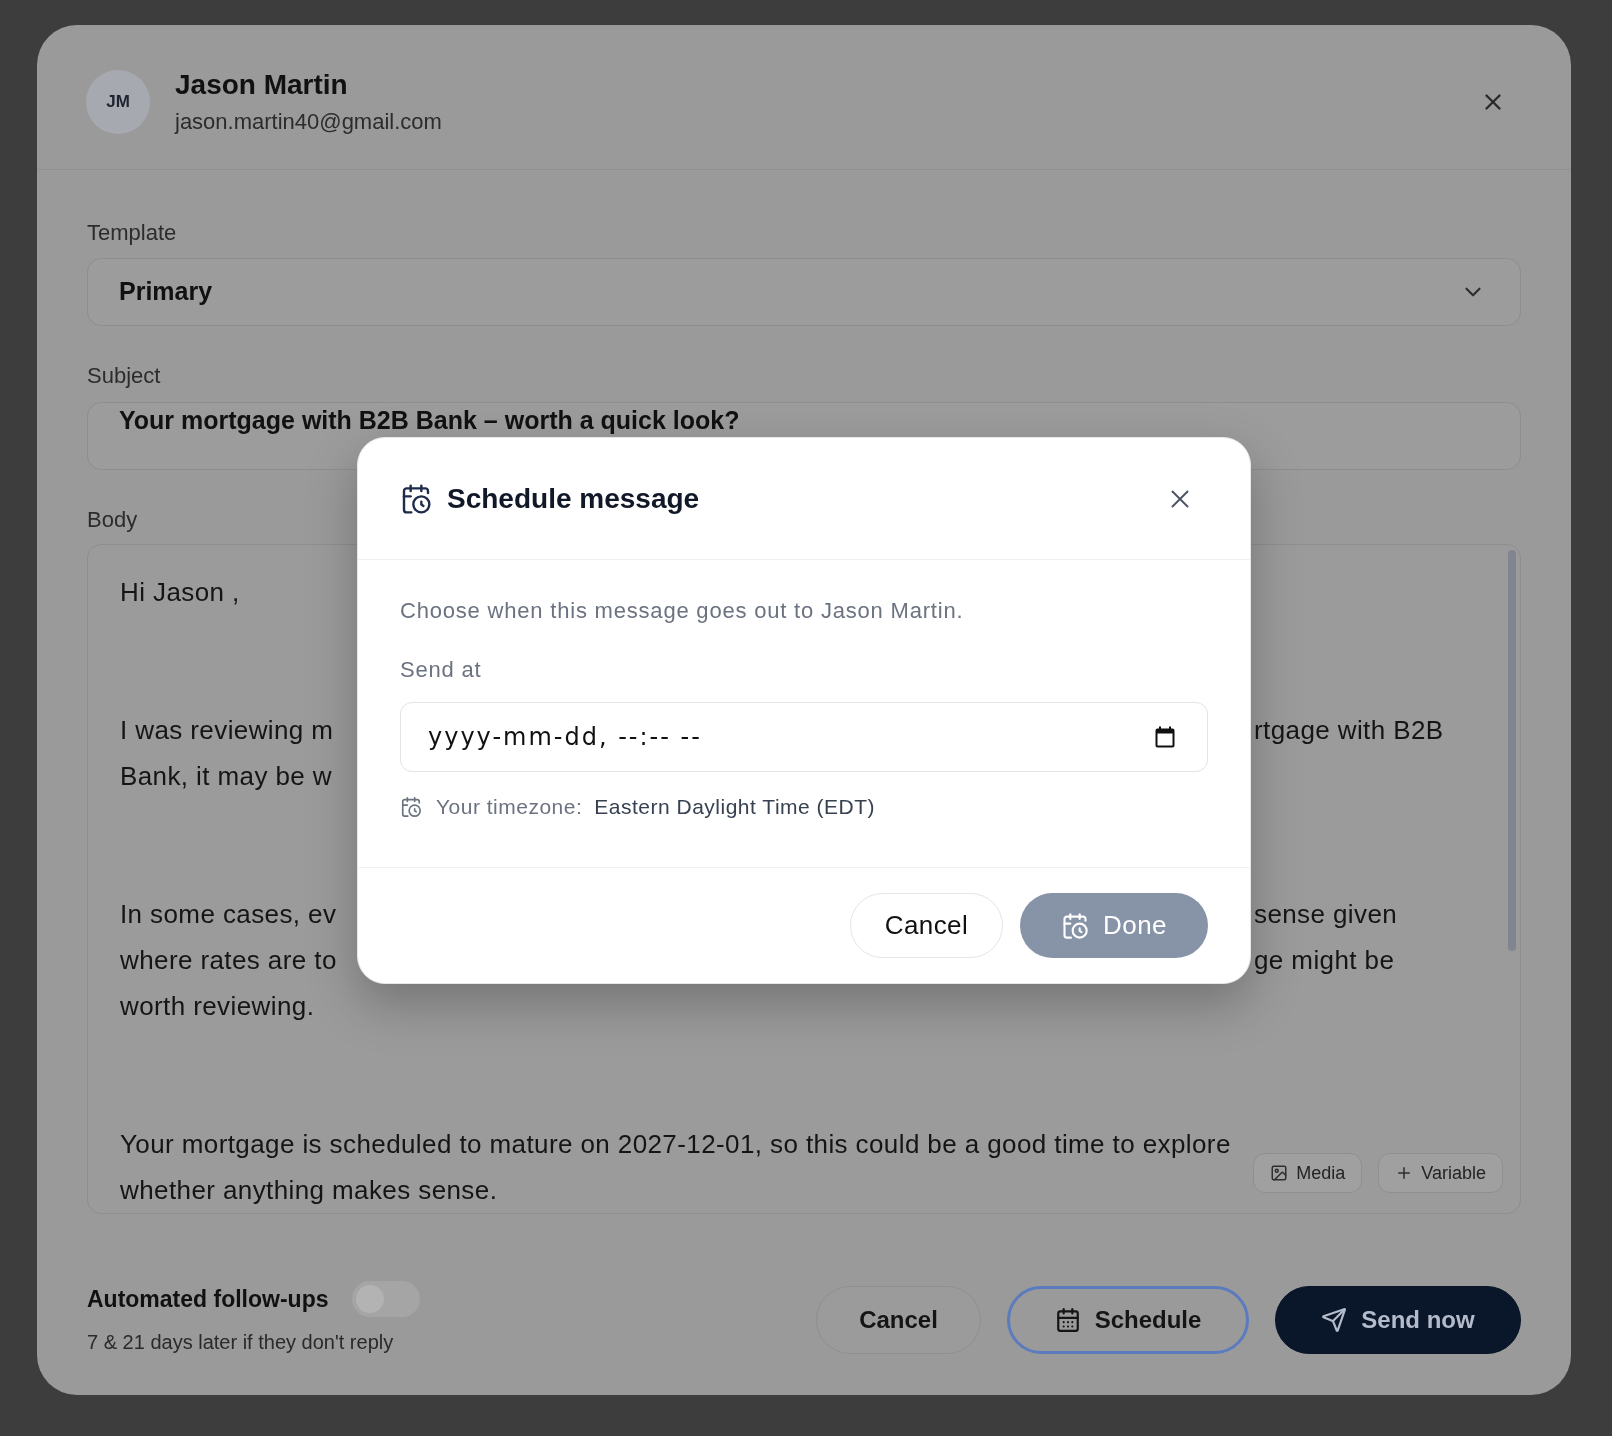 This screenshot has height=1436, width=1612. What do you see at coordinates (1398, 1319) in the screenshot?
I see `send-button: Send now` at bounding box center [1398, 1319].